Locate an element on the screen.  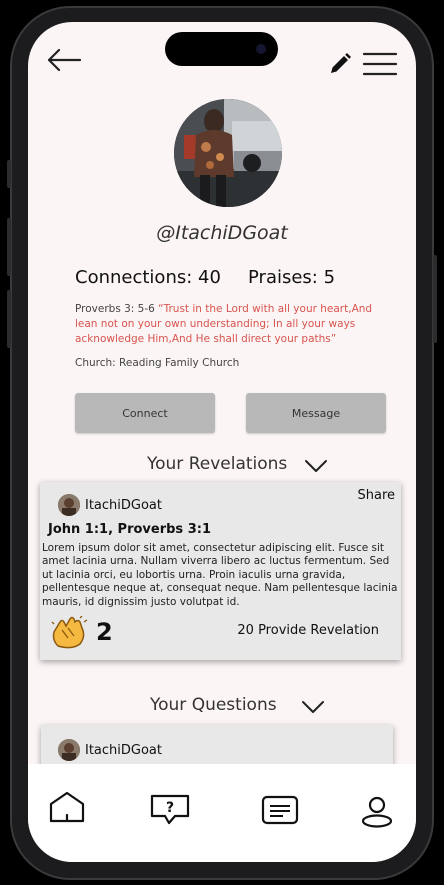
side-button-power is located at coordinates (435, 299).